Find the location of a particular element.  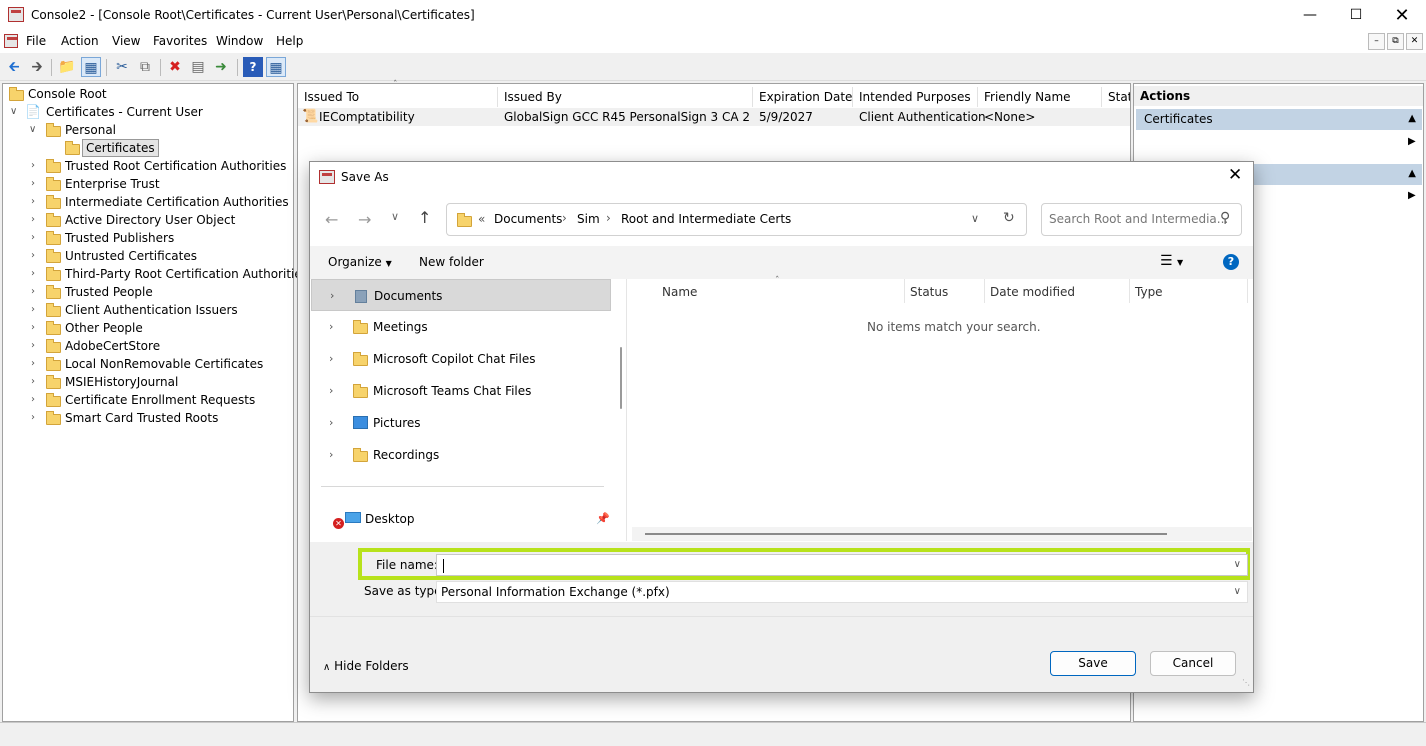

recent-locations-chevron-icon: ∨ is located at coordinates (395, 216).